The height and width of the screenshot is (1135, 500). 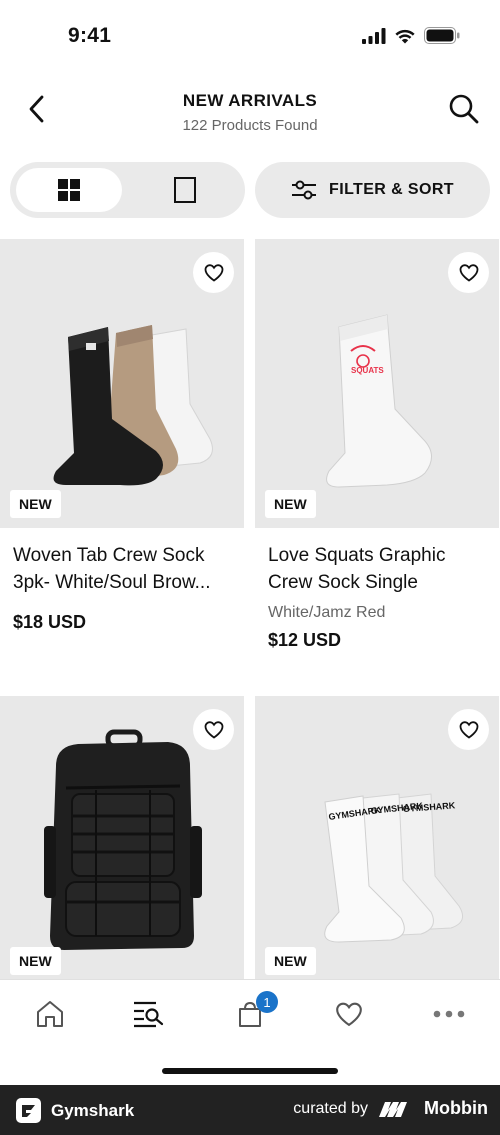 I want to click on home-icon, so click(x=50, y=1014).